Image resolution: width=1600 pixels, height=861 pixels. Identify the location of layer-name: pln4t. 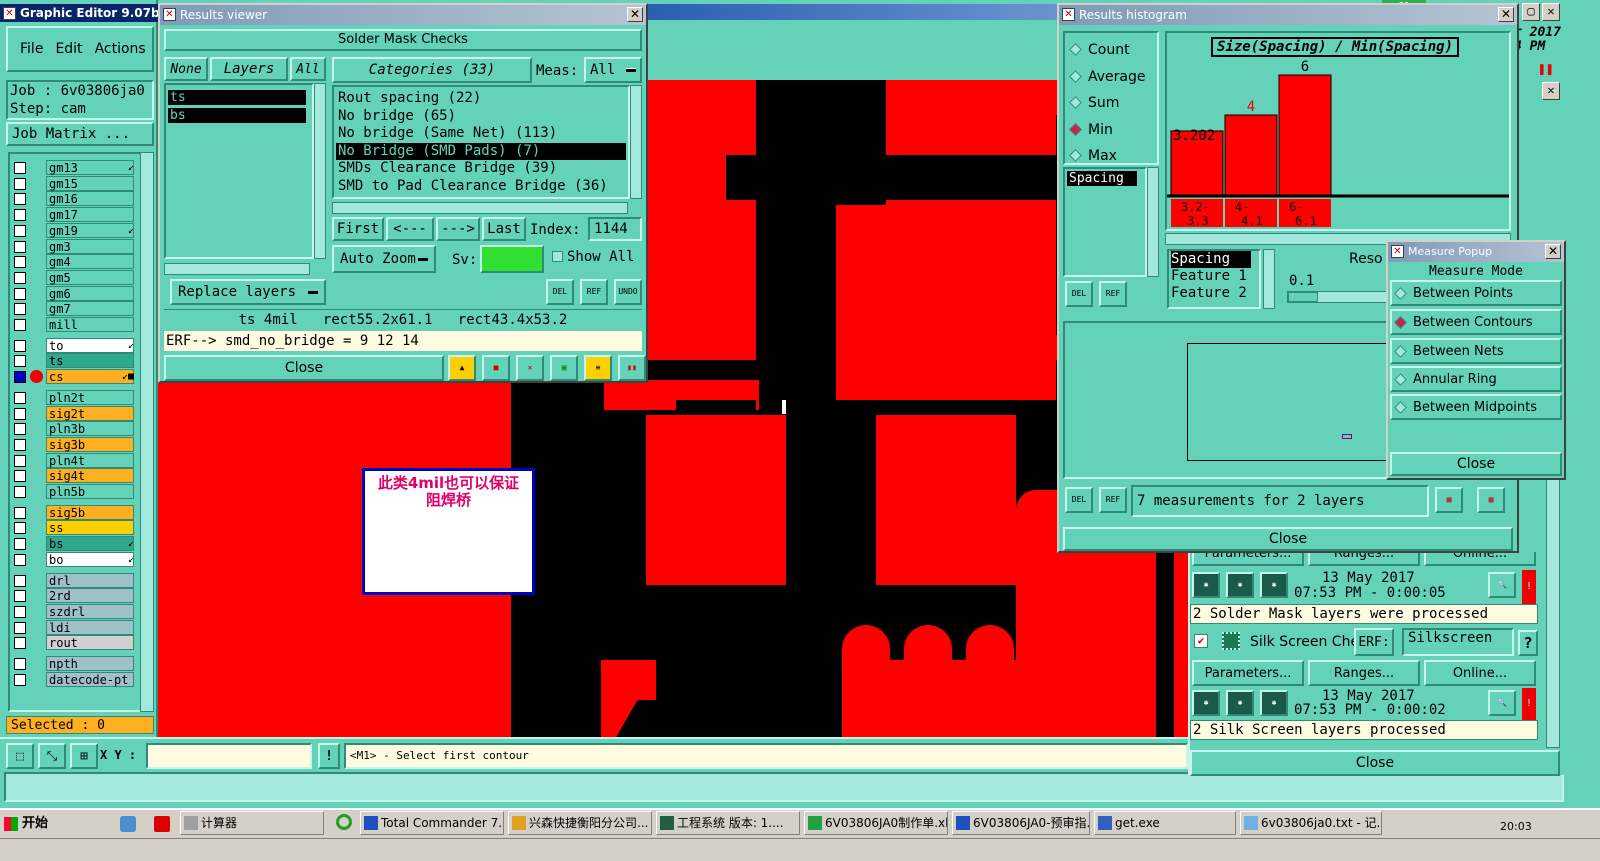
(90, 460).